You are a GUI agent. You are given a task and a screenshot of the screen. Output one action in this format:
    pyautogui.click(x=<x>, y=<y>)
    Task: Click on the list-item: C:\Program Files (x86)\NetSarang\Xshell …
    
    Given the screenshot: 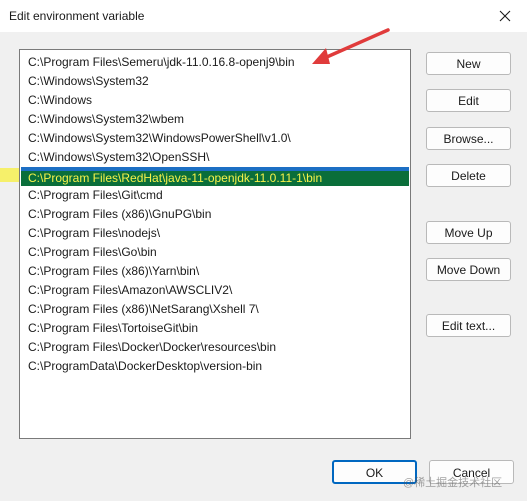 What is the action you would take?
    pyautogui.click(x=215, y=309)
    